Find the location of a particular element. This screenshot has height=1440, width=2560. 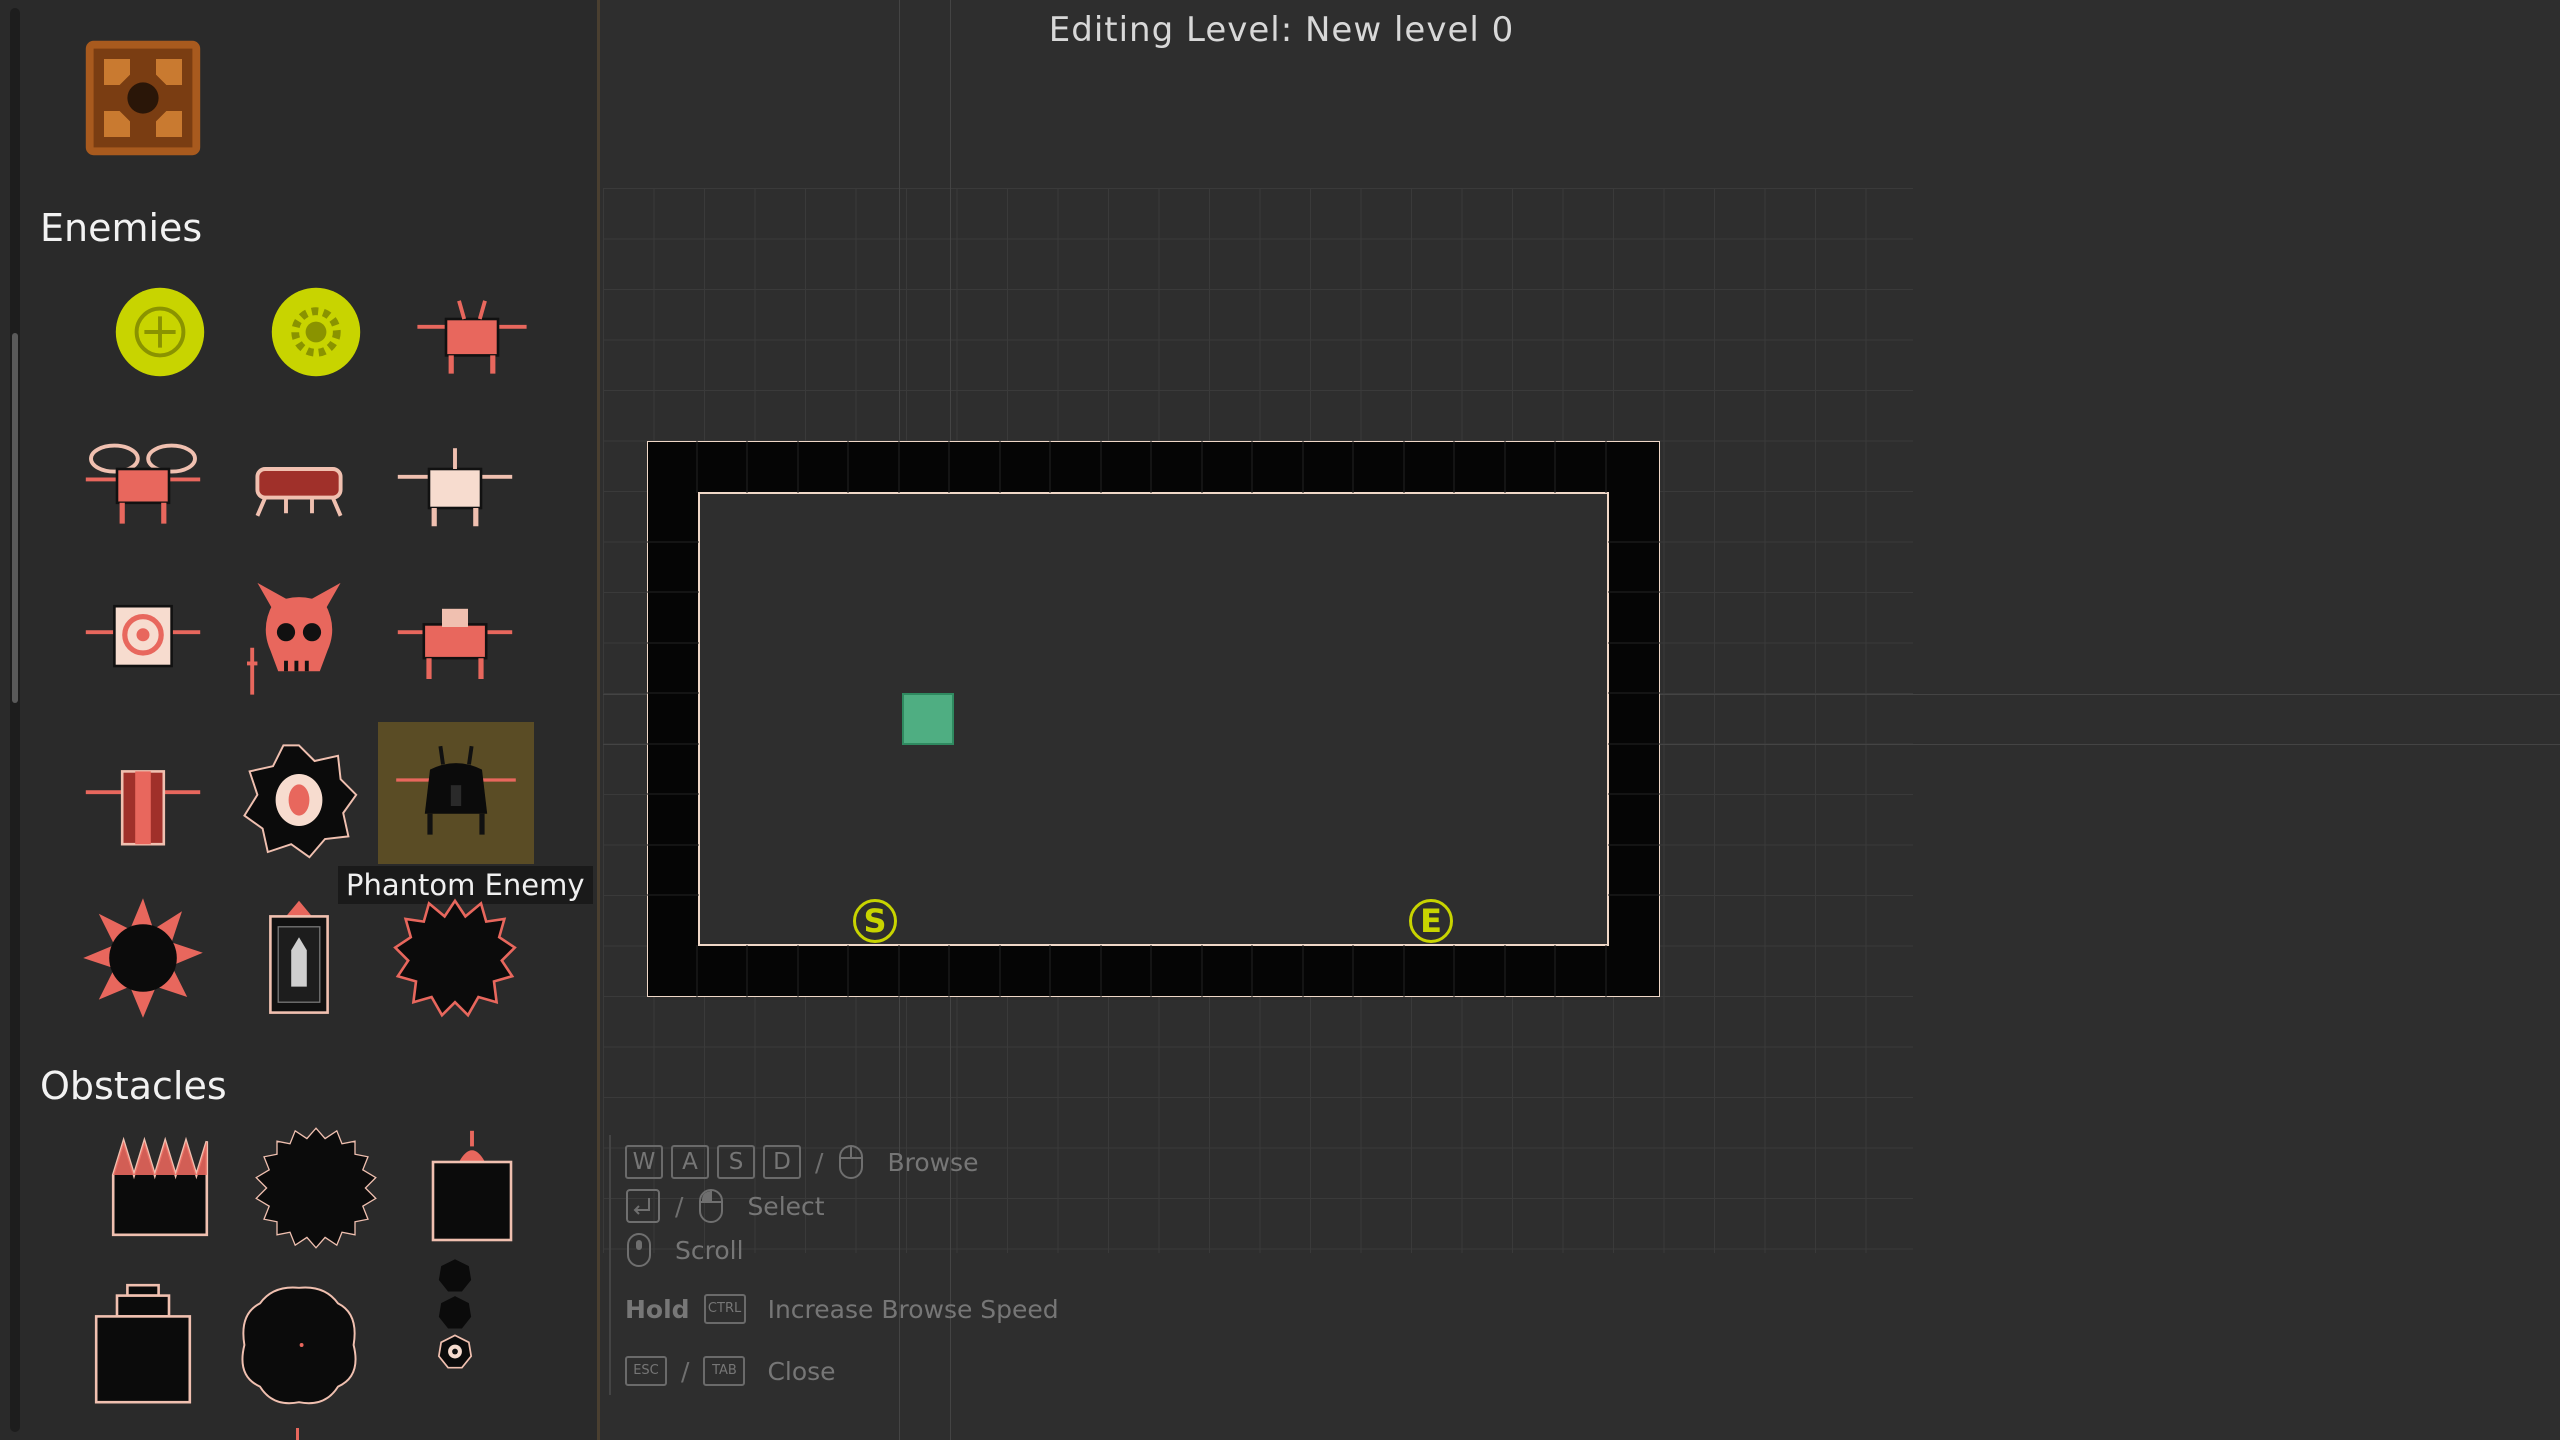

close-label: Close is located at coordinates (801, 1371).